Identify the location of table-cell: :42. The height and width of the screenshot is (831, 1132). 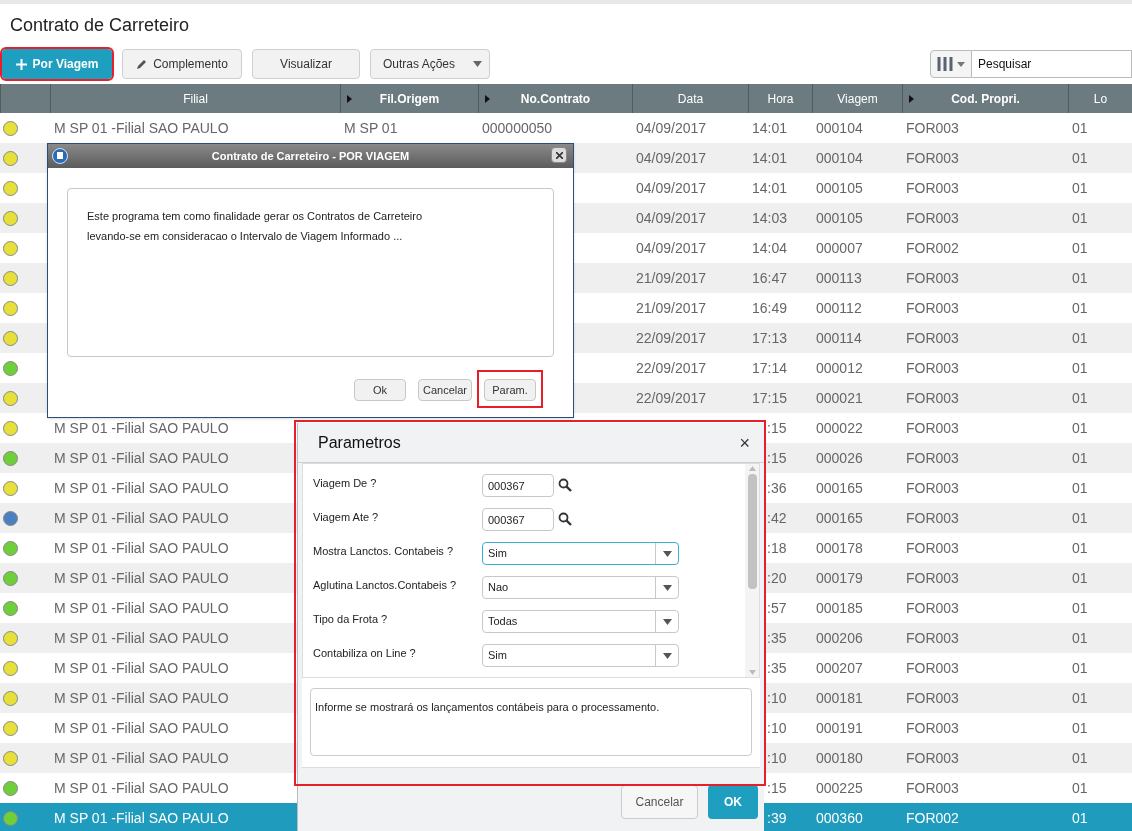
(777, 517).